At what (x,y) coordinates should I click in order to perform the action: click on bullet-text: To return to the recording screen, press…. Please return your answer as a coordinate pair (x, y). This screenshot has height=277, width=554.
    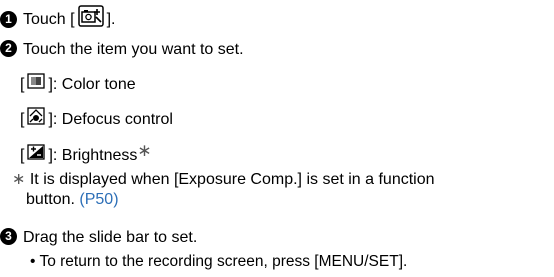
    Looking at the image, I should click on (223, 261).